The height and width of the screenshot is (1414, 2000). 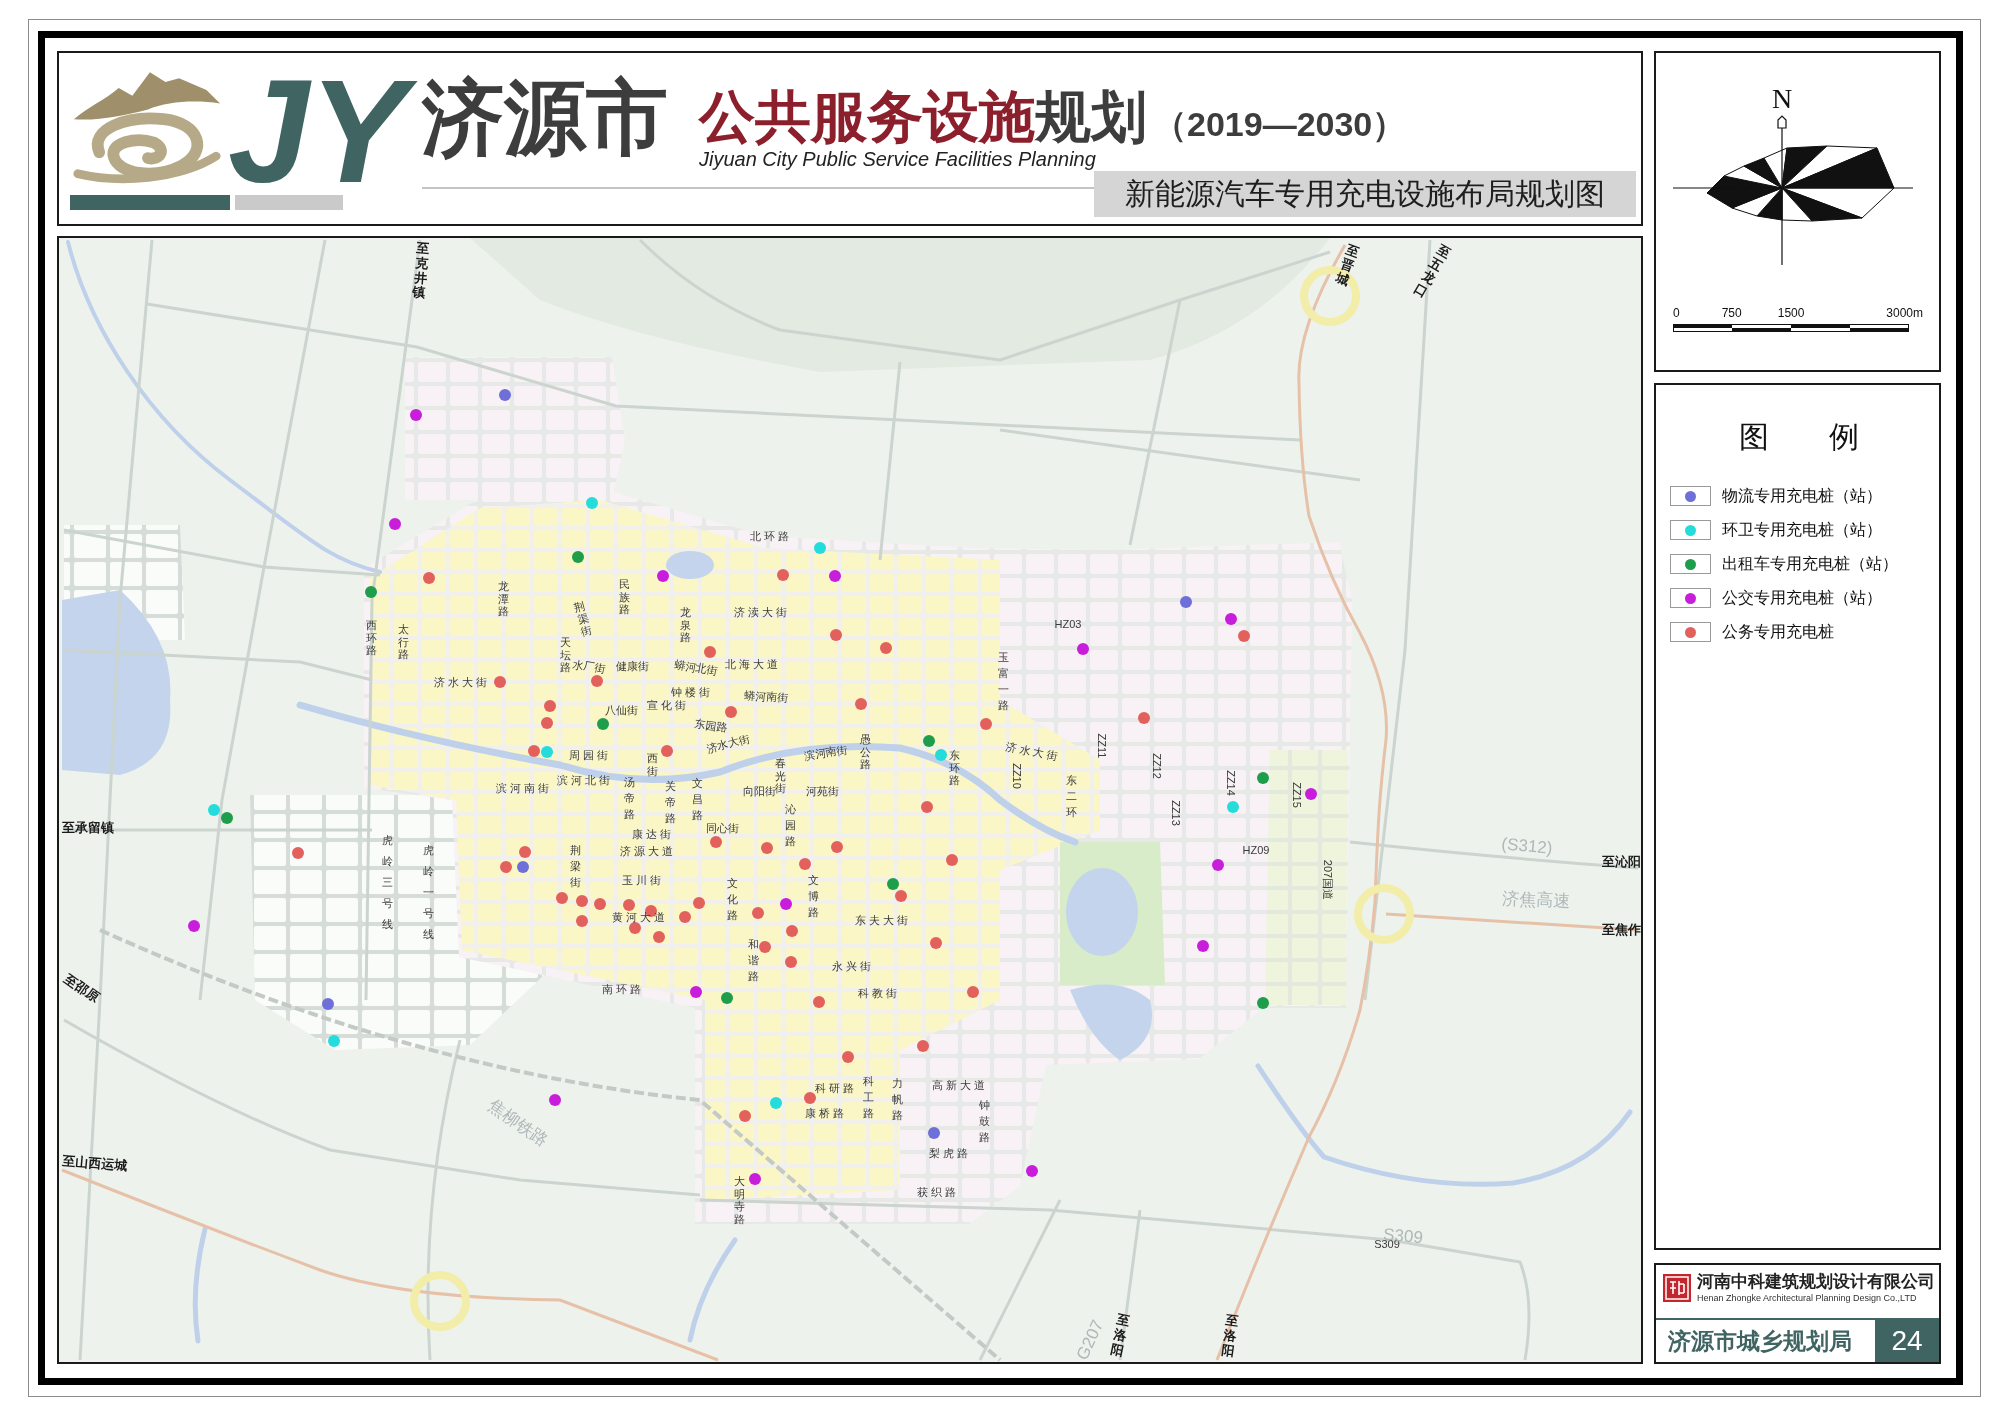 I want to click on title-years: （2019—2030）, so click(x=1280, y=124).